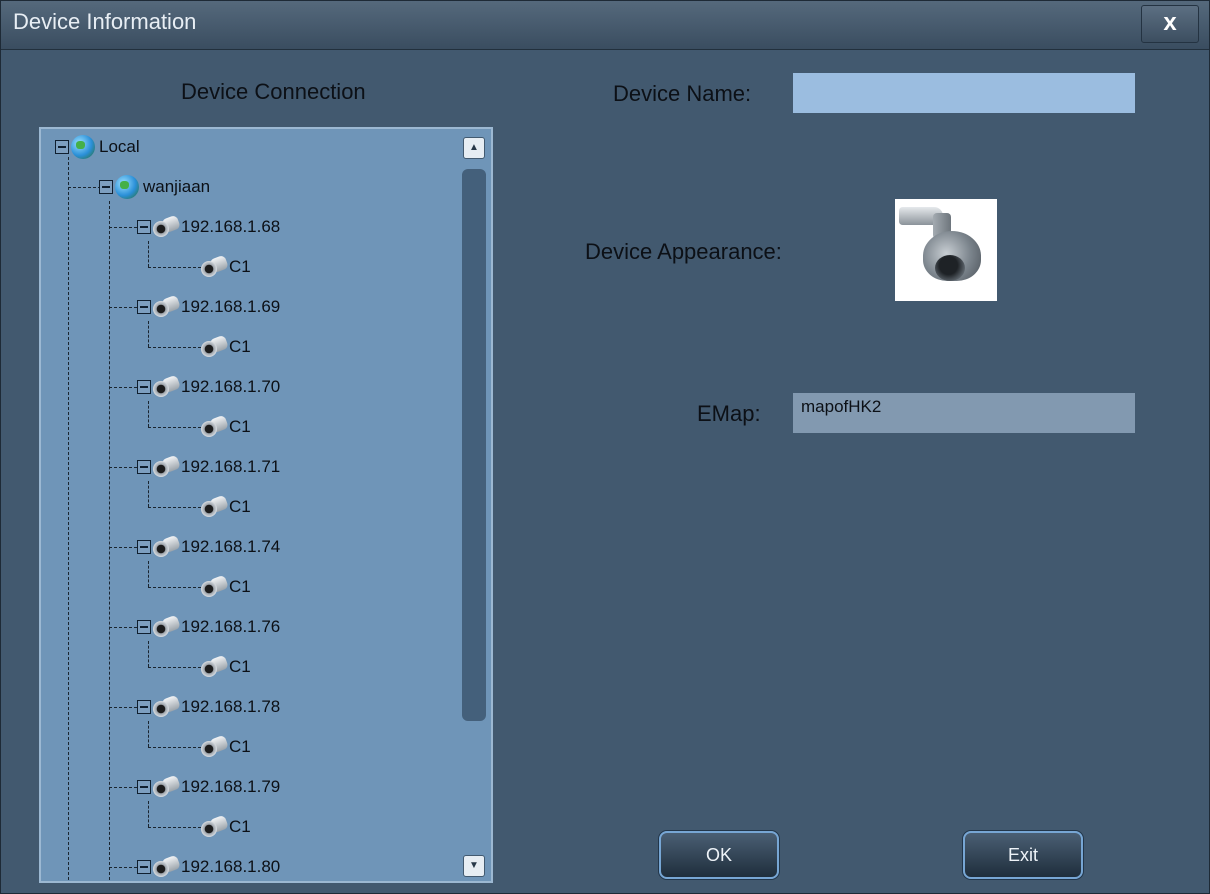 The width and height of the screenshot is (1210, 894). I want to click on tree-node-wanjiaan: wanjiaan, so click(154, 187).